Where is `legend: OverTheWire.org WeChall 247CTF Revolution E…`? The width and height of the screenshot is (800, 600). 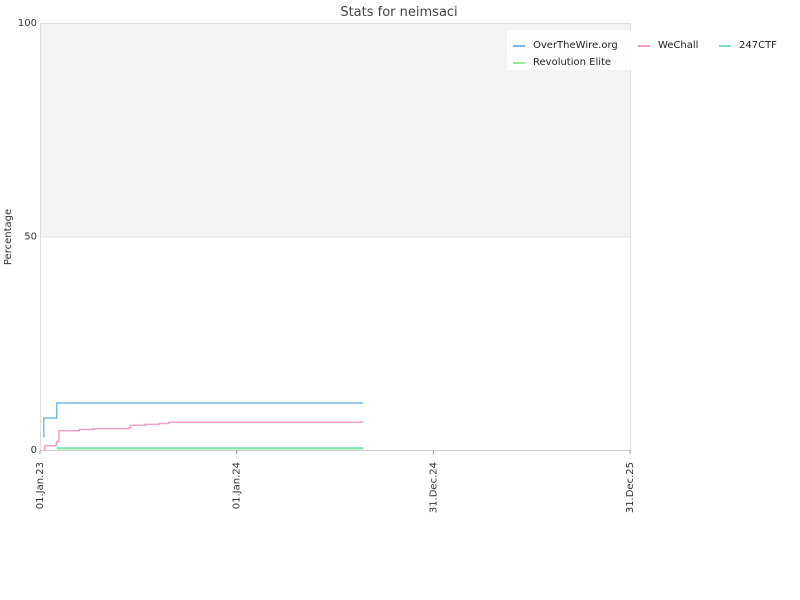
legend: OverTheWire.org WeChall 247CTF Revolution E… is located at coordinates (647, 50).